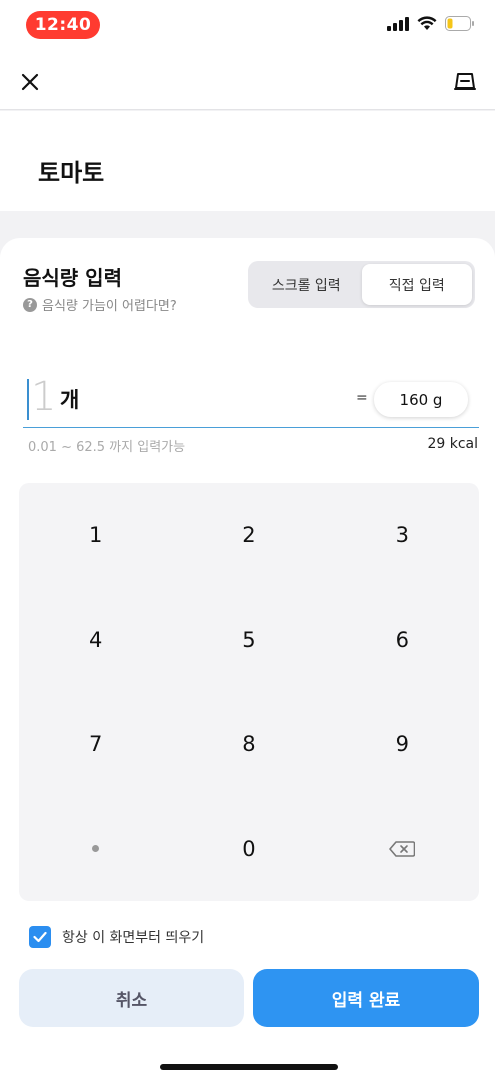 Image resolution: width=495 pixels, height=1079 pixels. What do you see at coordinates (247, 27) in the screenshot?
I see `status-bar: 12:40` at bounding box center [247, 27].